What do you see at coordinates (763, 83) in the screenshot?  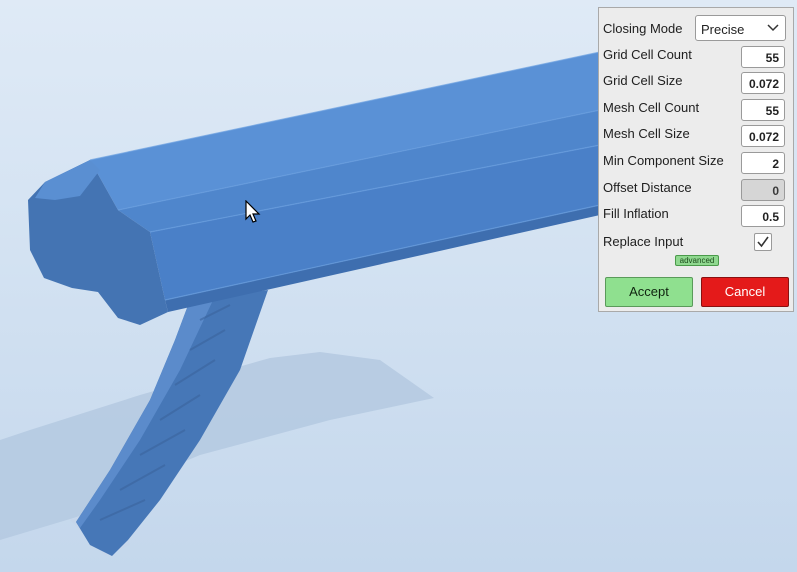 I see `grid-cell-size-input: 0.072` at bounding box center [763, 83].